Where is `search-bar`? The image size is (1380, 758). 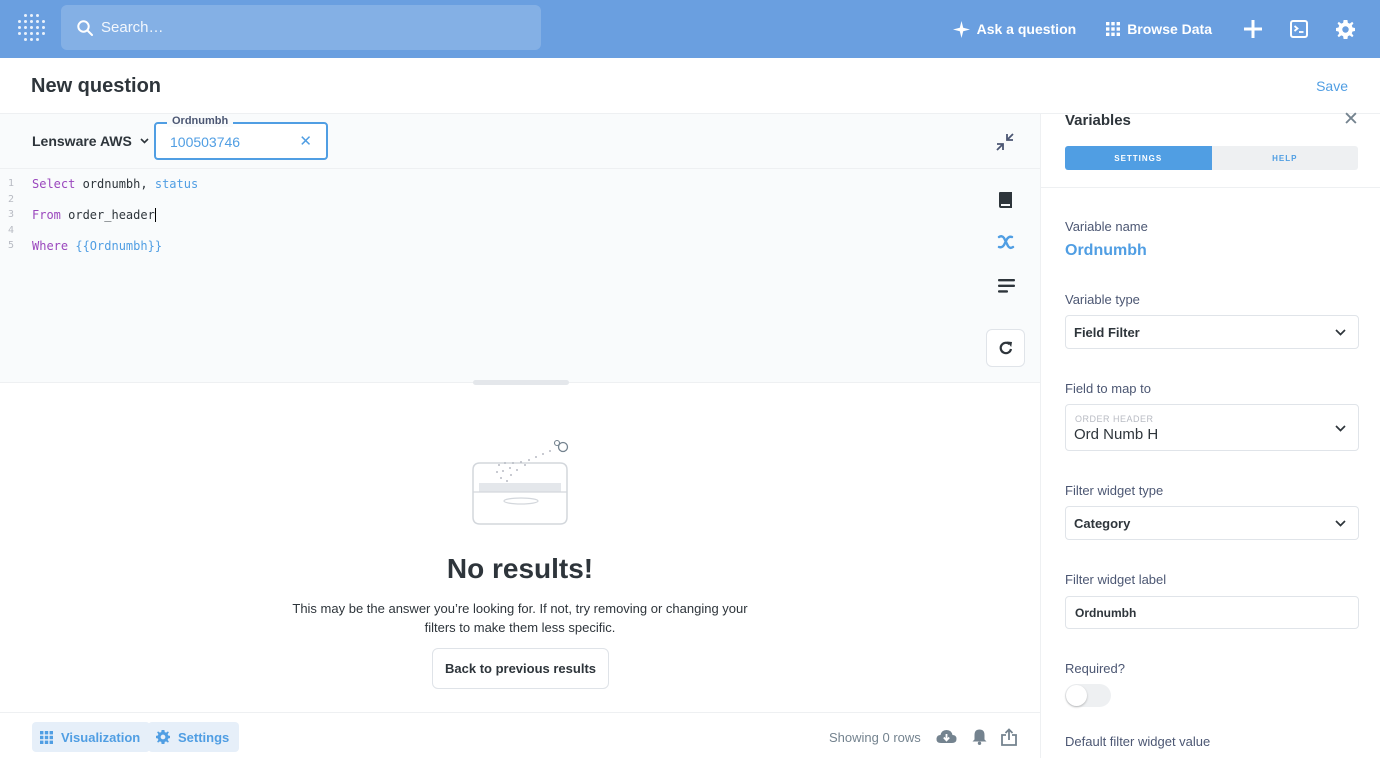
search-bar is located at coordinates (301, 27).